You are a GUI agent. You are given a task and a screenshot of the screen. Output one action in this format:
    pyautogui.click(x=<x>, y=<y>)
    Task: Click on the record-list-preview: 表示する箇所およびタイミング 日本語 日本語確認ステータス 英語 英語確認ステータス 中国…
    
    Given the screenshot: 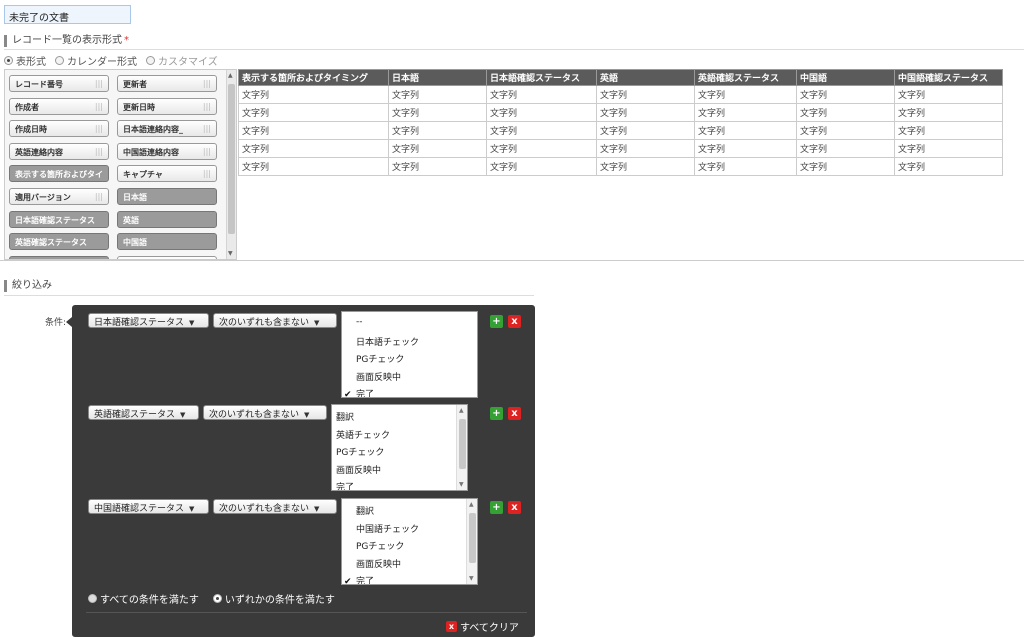 What is the action you would take?
    pyautogui.click(x=620, y=122)
    